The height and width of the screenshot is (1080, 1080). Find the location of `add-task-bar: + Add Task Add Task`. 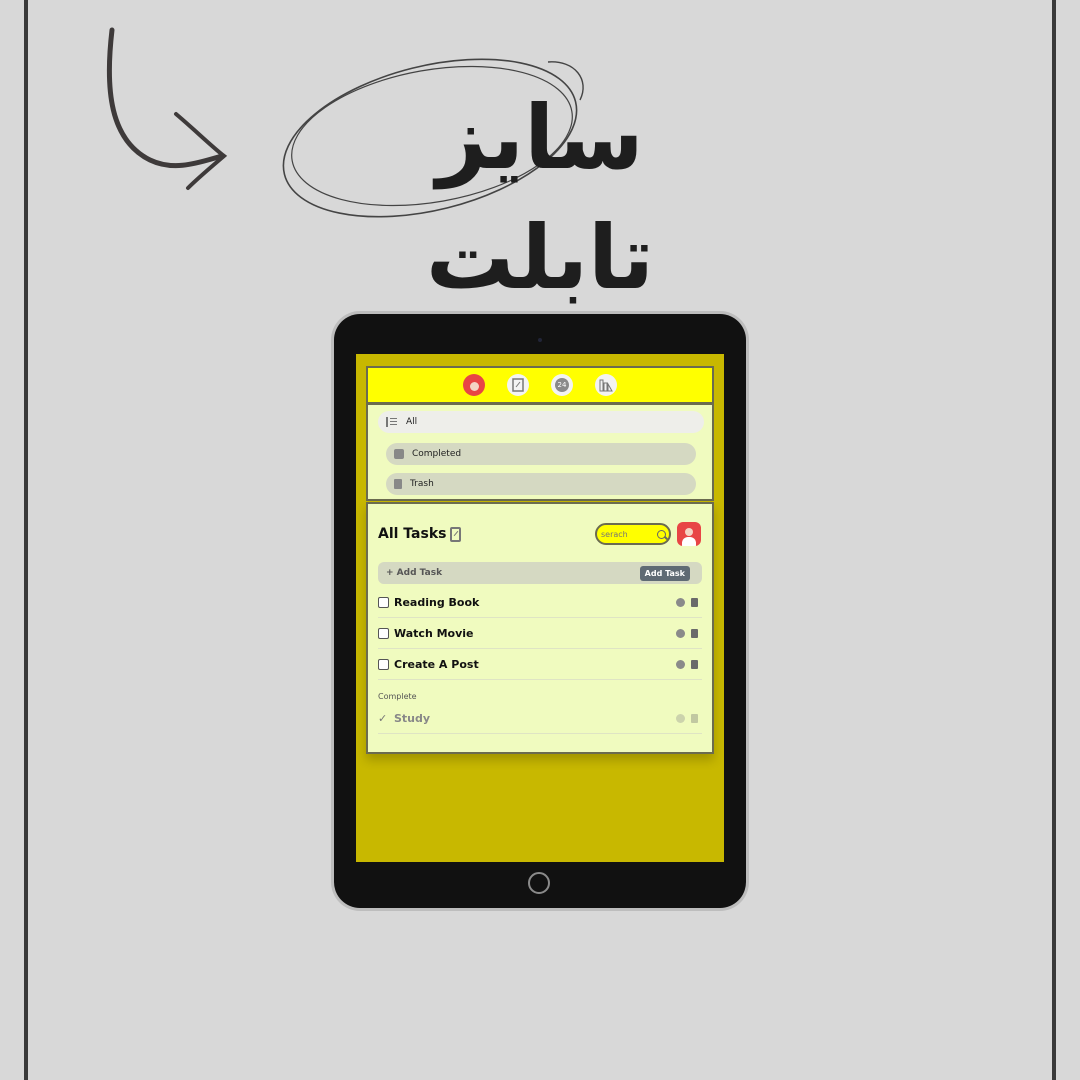

add-task-bar: + Add Task Add Task is located at coordinates (540, 573).